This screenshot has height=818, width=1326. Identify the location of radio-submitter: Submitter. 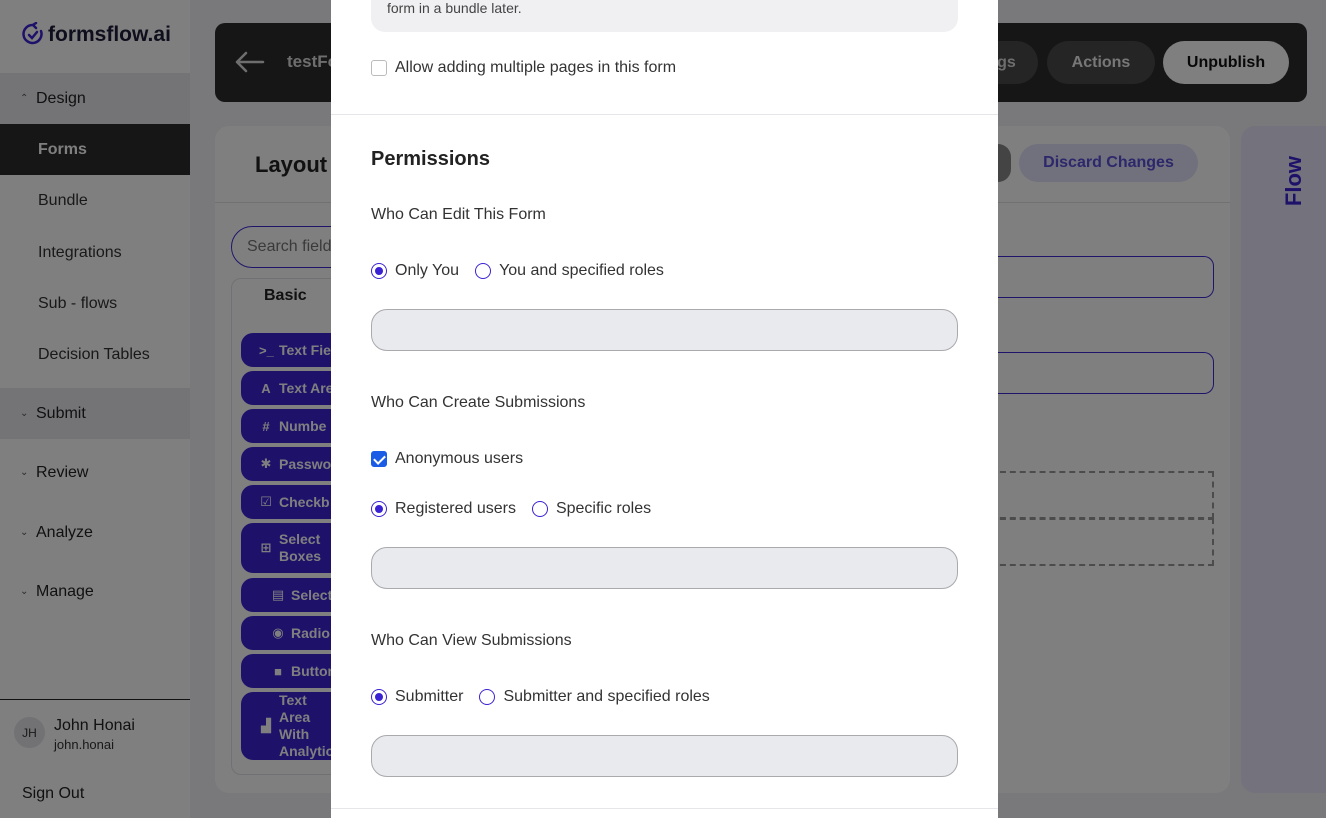
(417, 697).